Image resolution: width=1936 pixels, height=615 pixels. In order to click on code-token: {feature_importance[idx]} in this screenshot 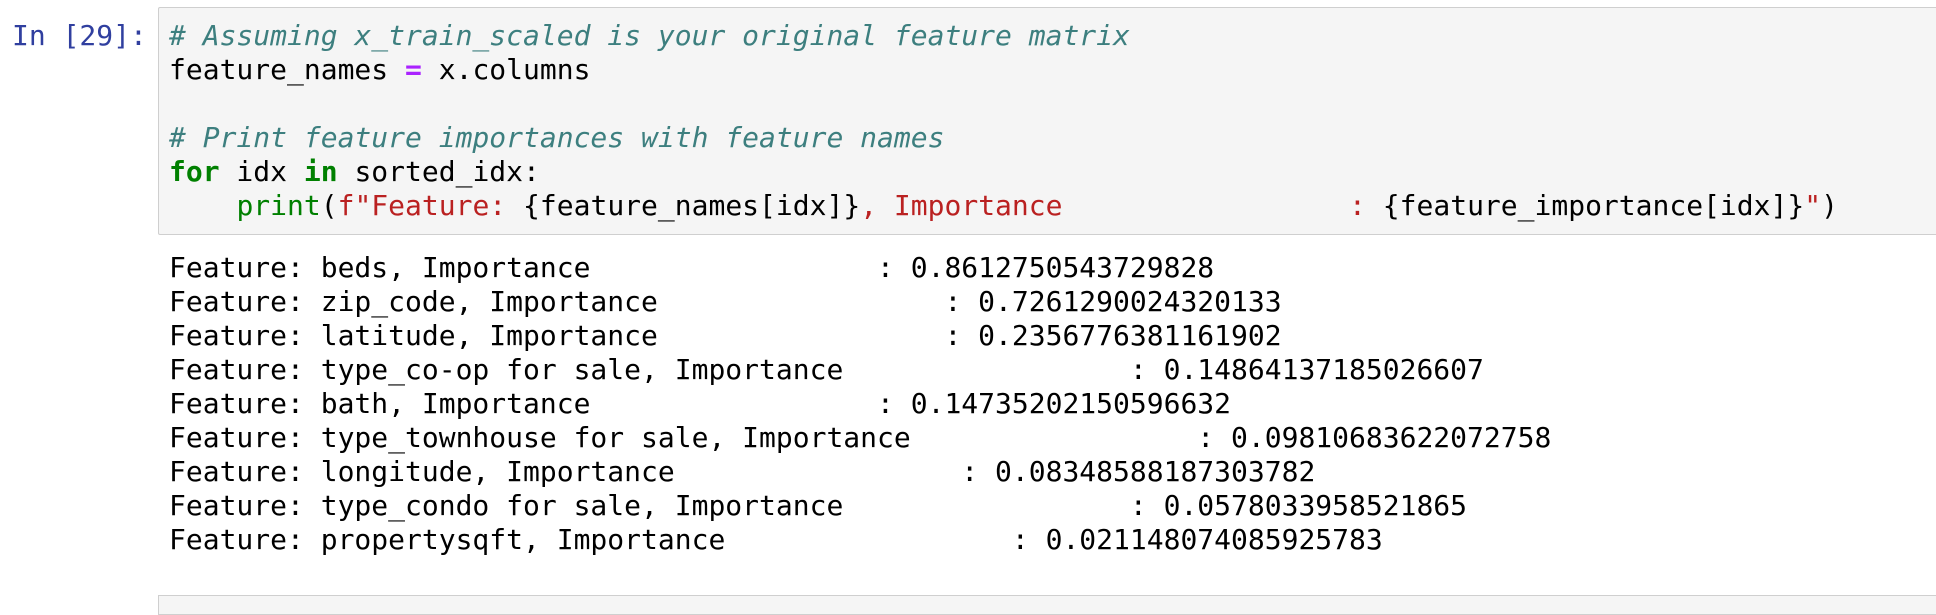, I will do `click(1593, 205)`.